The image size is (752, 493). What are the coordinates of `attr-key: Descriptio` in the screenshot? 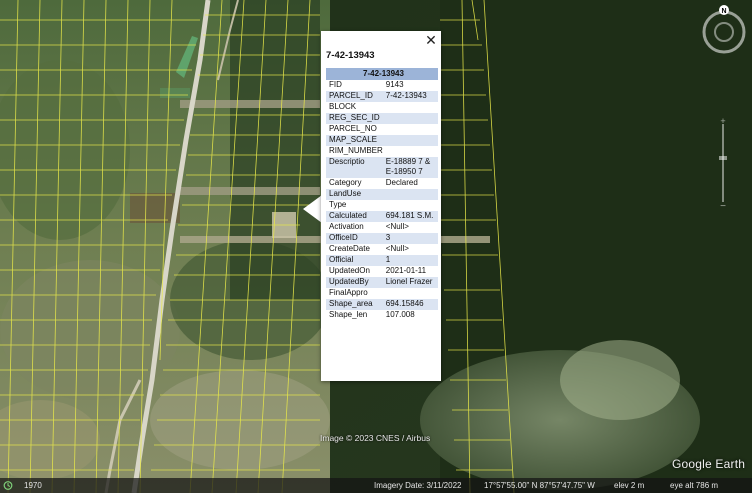 It's located at (354, 167).